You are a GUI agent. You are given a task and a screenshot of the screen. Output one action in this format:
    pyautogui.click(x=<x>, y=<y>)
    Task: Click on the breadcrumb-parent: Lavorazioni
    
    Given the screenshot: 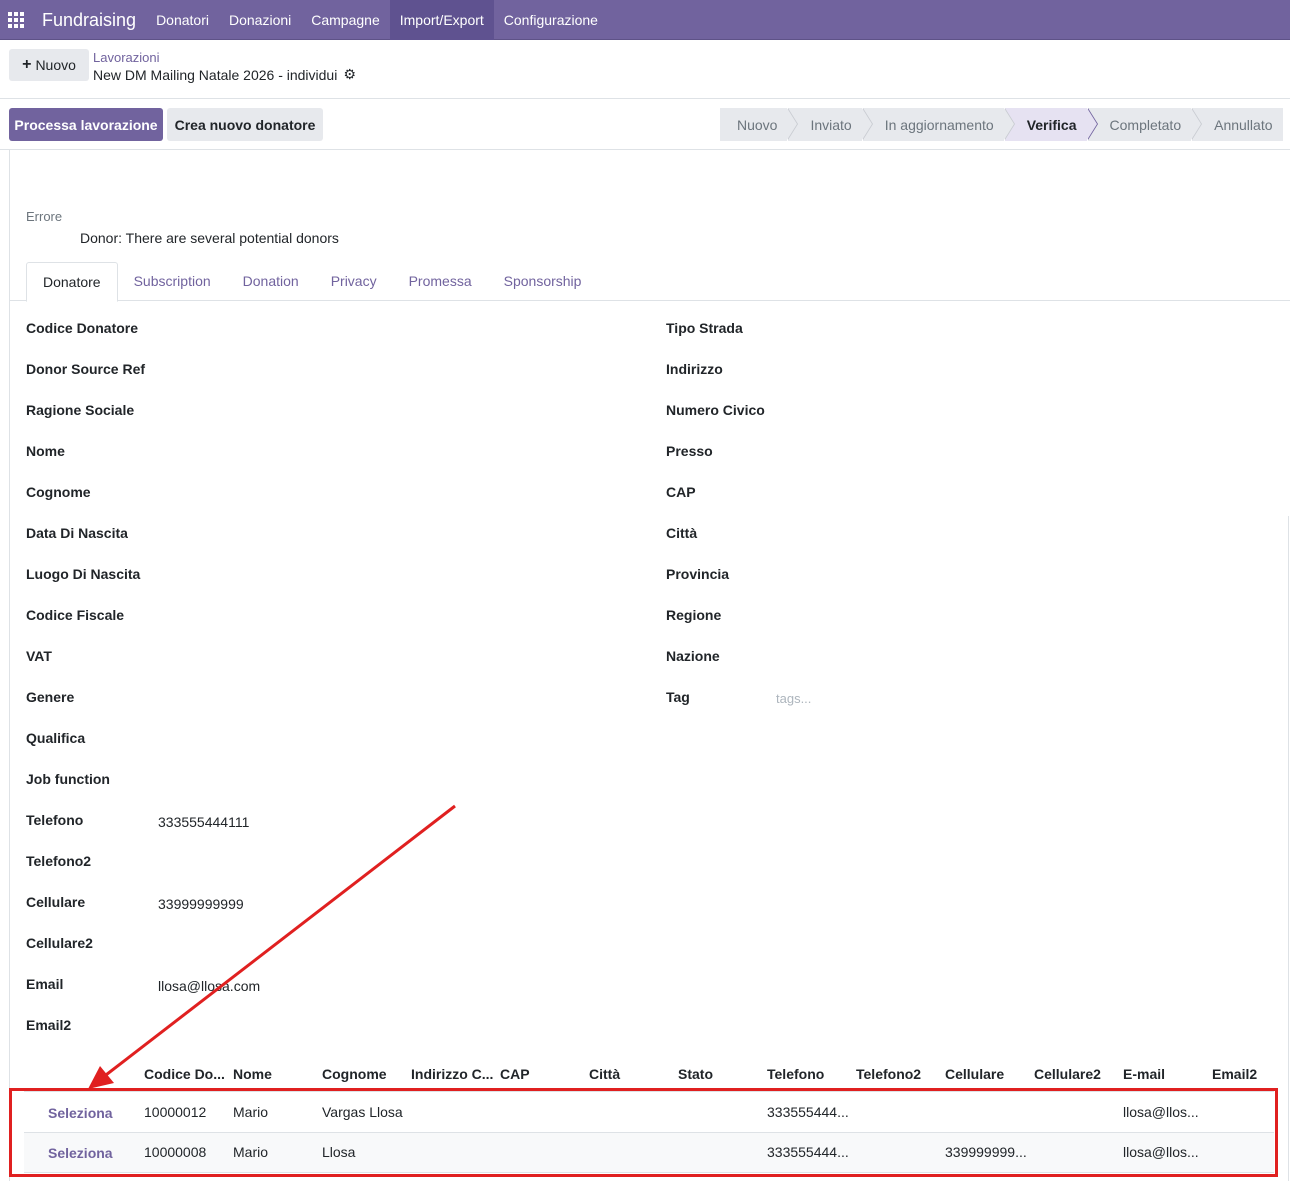 What is the action you would take?
    pyautogui.click(x=126, y=57)
    